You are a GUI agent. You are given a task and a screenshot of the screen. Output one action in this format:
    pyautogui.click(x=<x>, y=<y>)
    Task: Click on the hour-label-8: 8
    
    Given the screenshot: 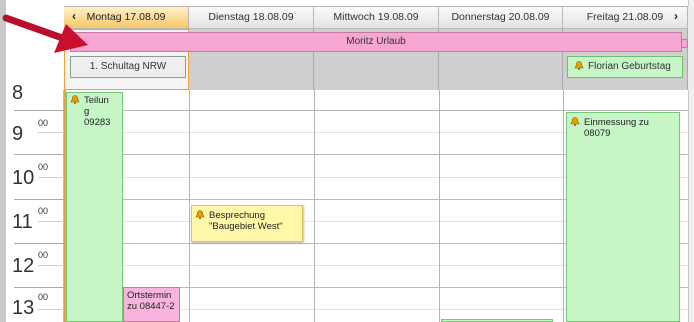 What is the action you would take?
    pyautogui.click(x=18, y=93)
    